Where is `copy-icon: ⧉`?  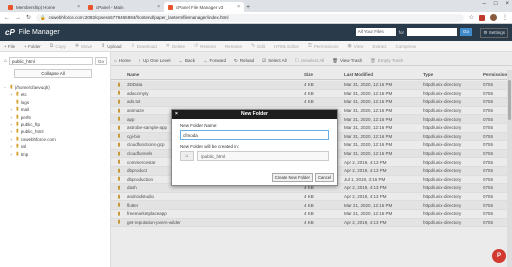 copy-icon: ⧉ is located at coordinates (51, 46).